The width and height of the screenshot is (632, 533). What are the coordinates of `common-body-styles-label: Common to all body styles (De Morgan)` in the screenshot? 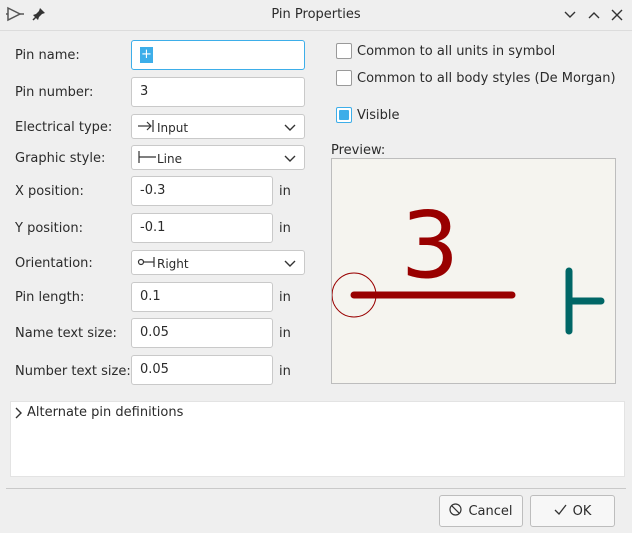 It's located at (486, 78).